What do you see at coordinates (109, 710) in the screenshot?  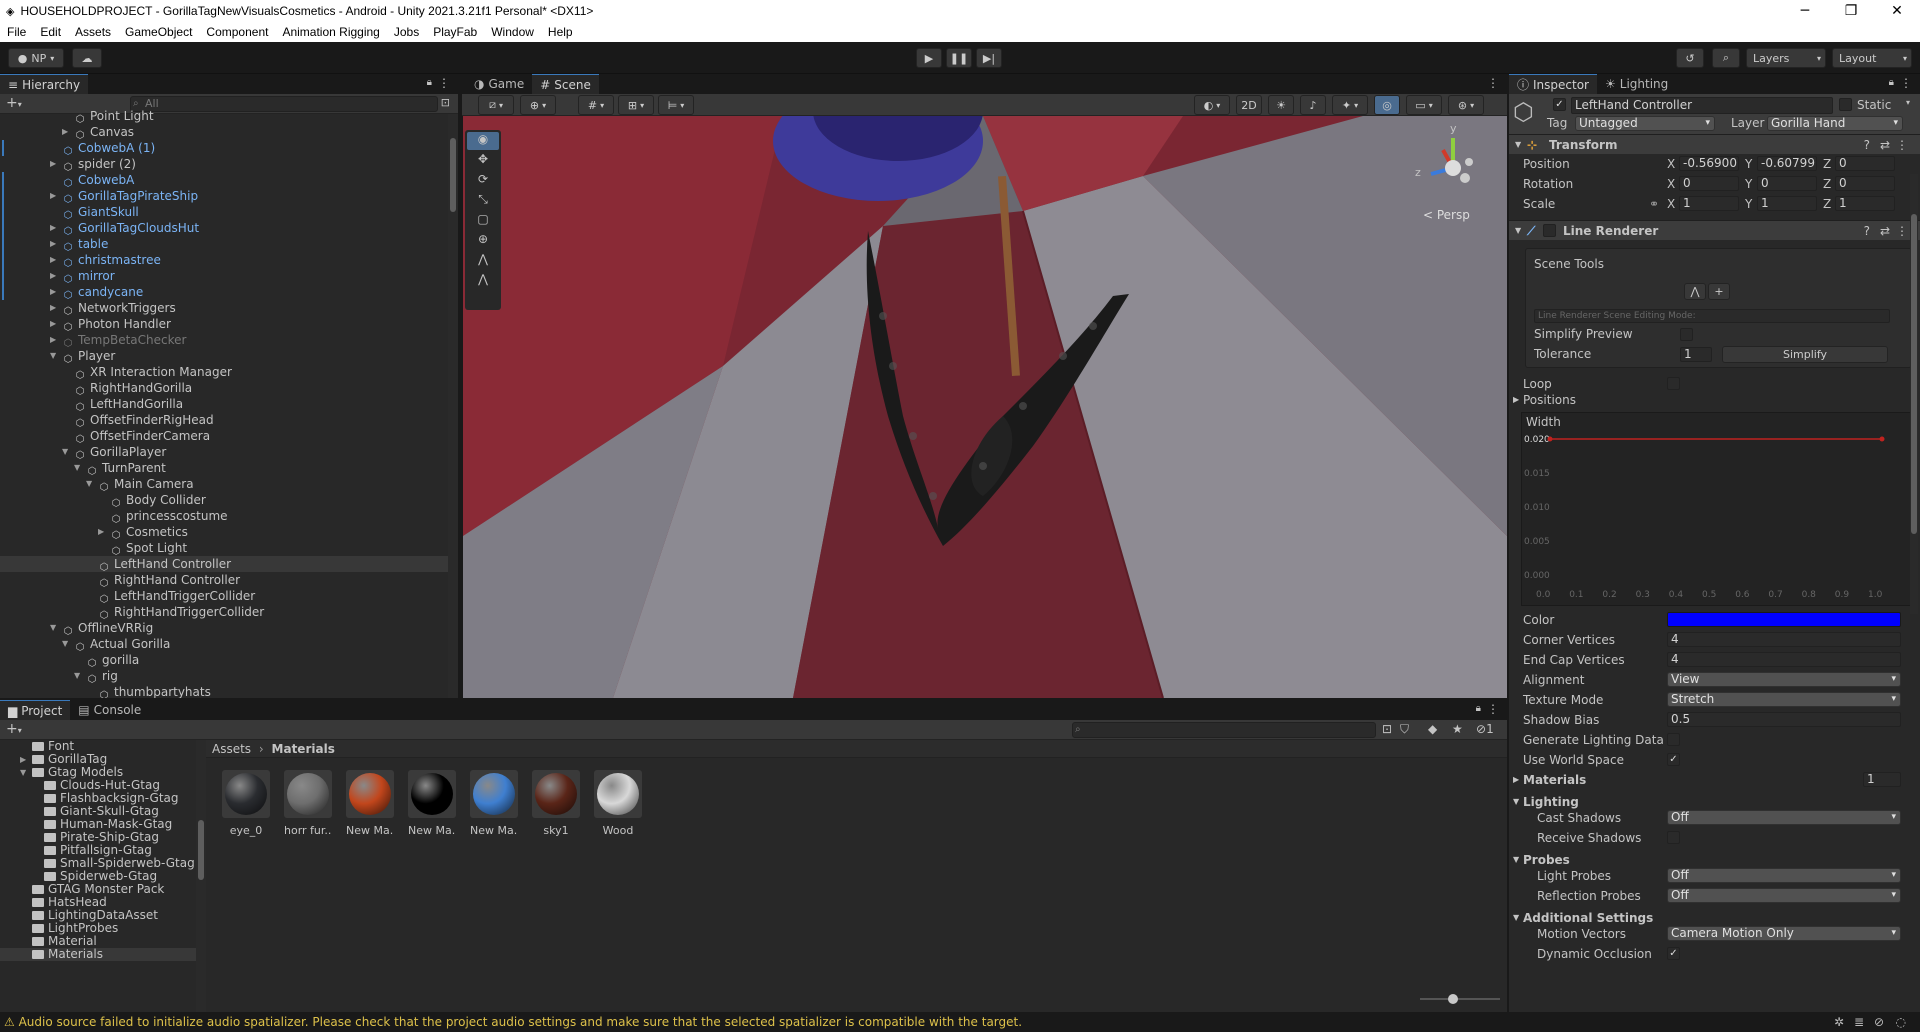 I see `tab-console: ▤ Console` at bounding box center [109, 710].